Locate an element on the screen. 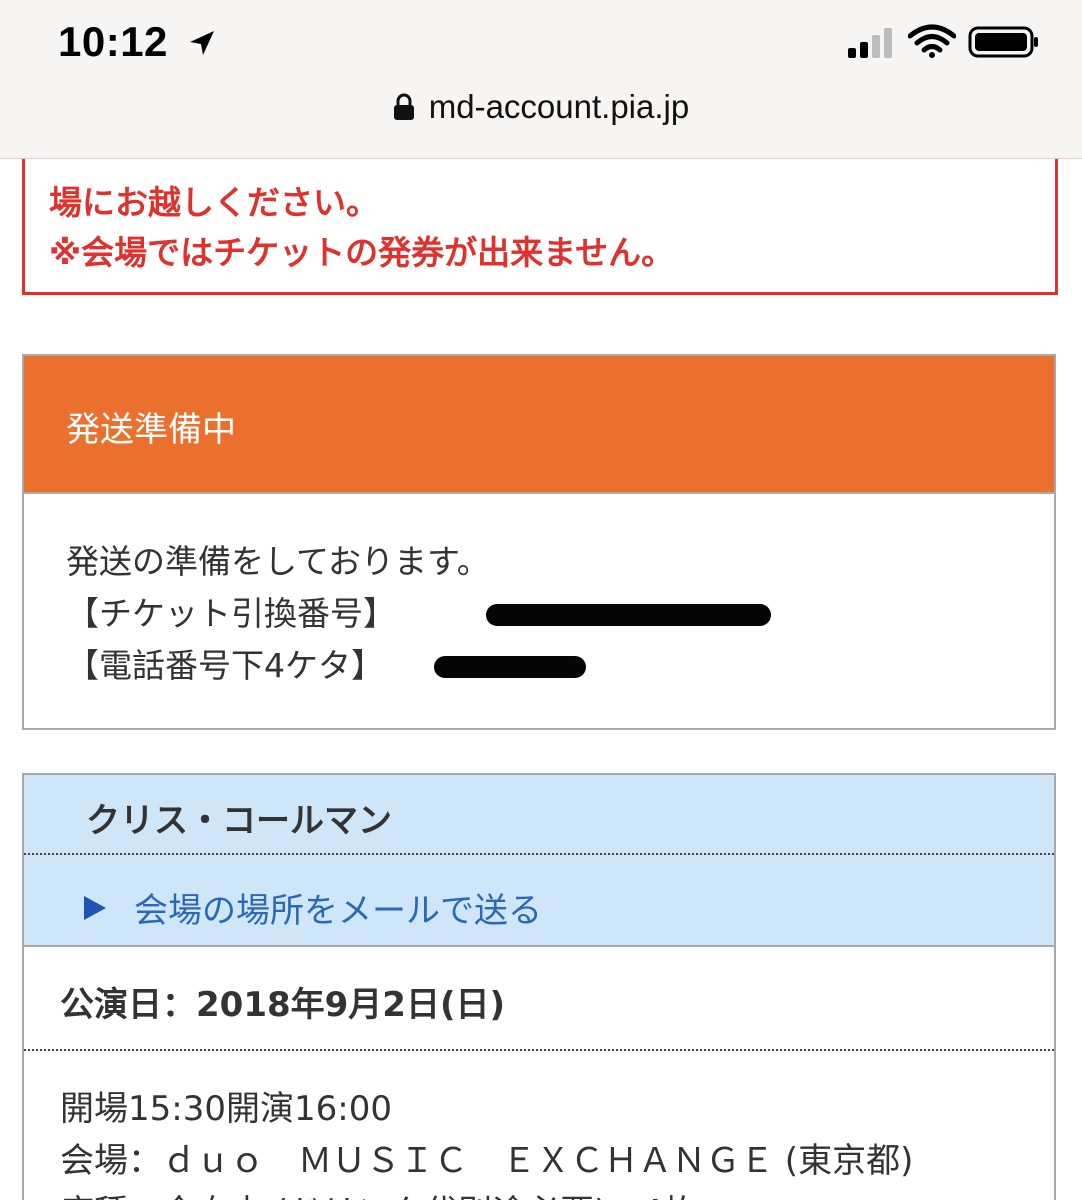  url-text: md-account.pia.jp is located at coordinates (559, 106).